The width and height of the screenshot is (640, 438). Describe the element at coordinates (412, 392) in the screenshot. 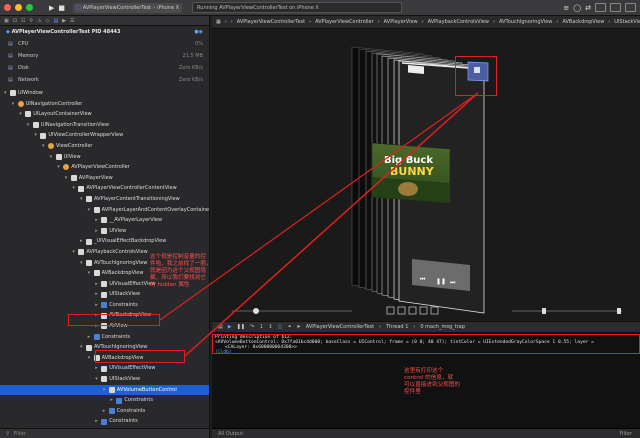

I see `annotation-line: 控件里` at that location.